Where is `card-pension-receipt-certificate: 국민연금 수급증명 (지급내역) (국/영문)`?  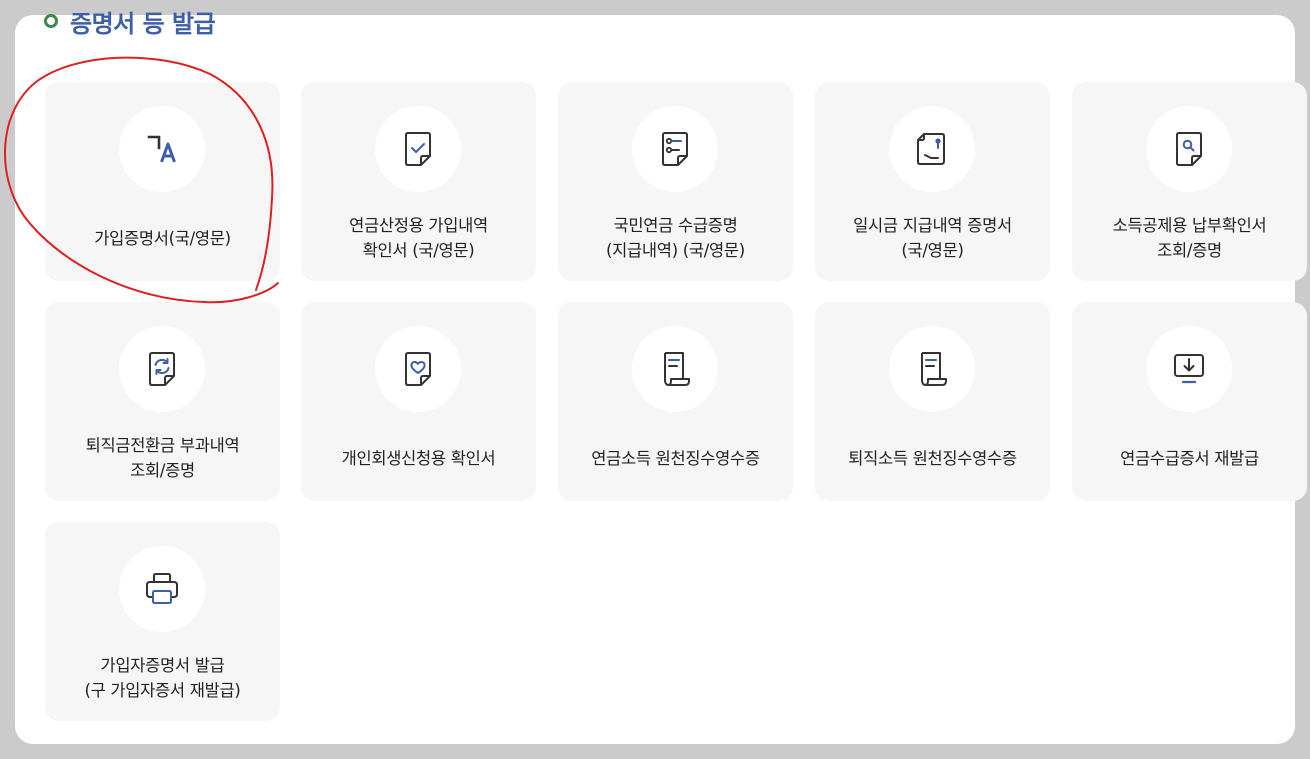
card-pension-receipt-certificate: 국민연금 수급증명 (지급내역) (국/영문) is located at coordinates (675, 181).